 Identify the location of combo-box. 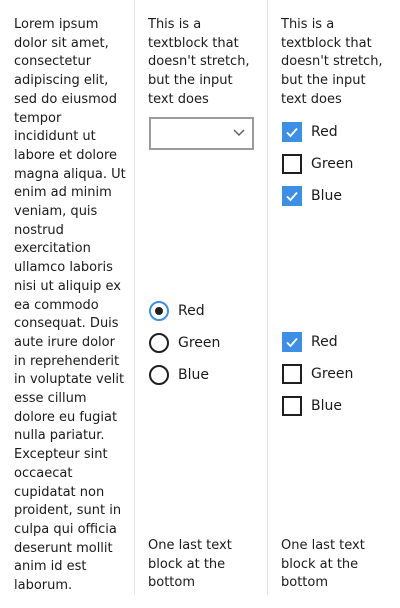
(201, 133).